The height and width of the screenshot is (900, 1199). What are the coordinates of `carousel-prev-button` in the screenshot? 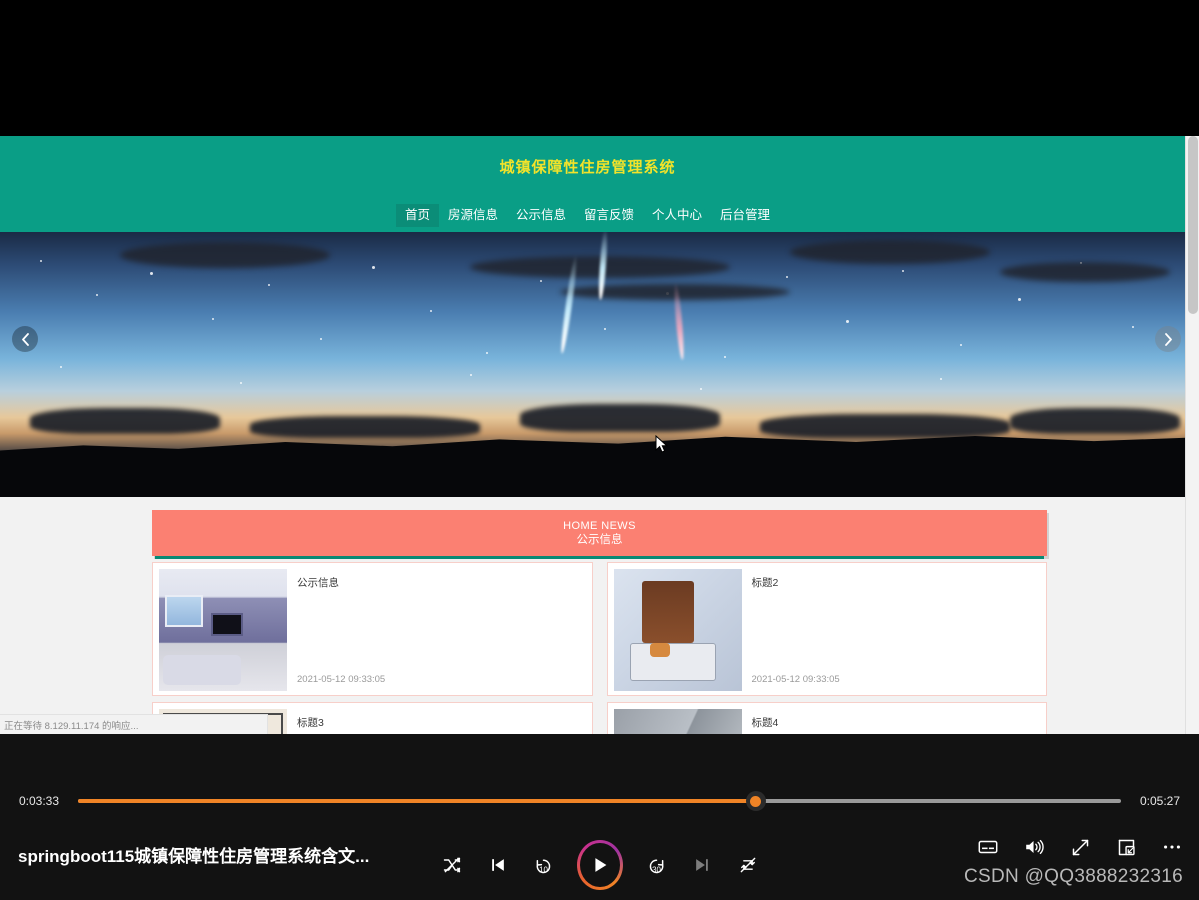 It's located at (25, 339).